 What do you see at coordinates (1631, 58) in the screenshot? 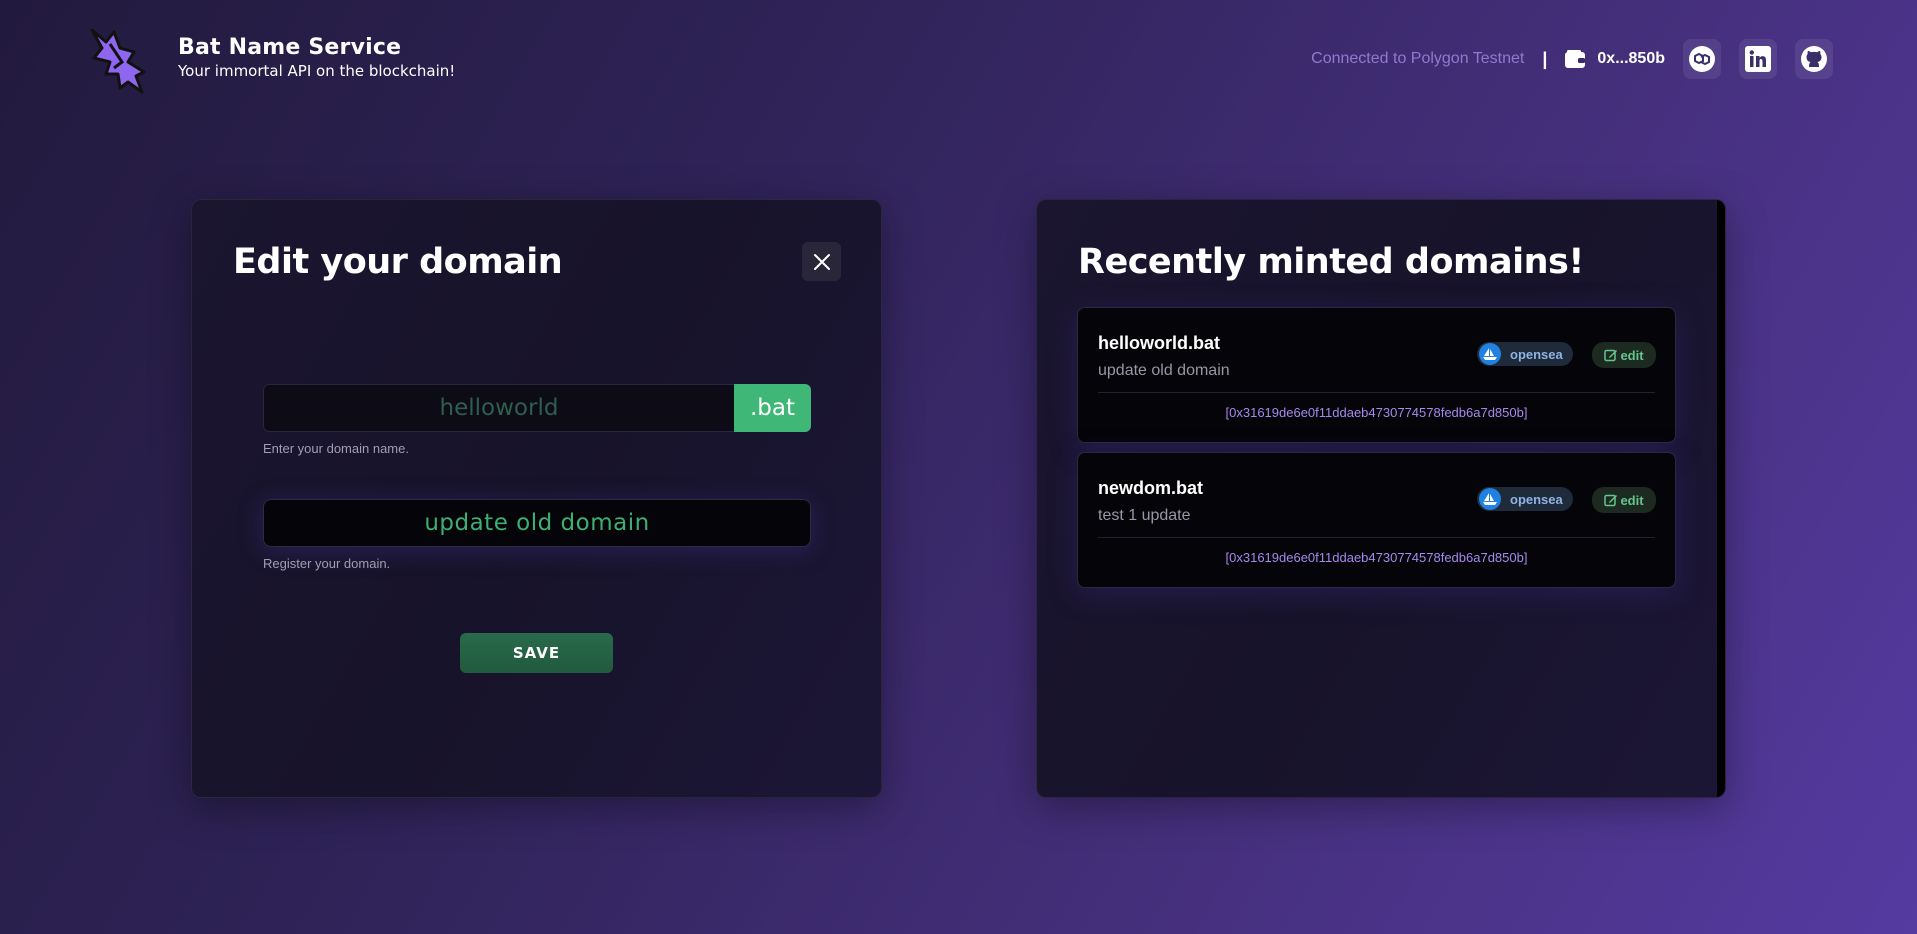
I see `wallet-address: 0x...850b` at bounding box center [1631, 58].